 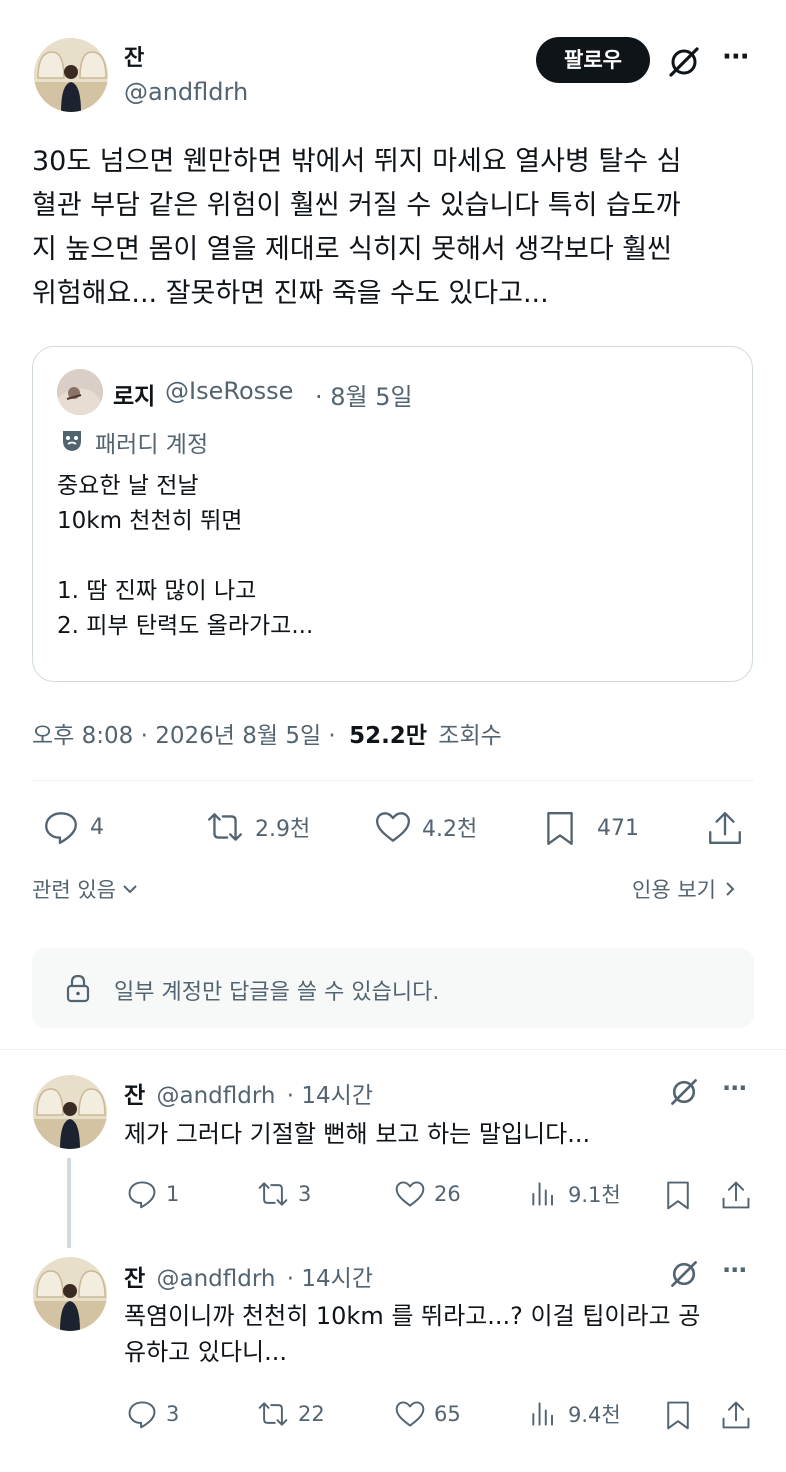 What do you see at coordinates (157, 591) in the screenshot?
I see `quote-text-line: 1. 땀 진짜 많이 나고` at bounding box center [157, 591].